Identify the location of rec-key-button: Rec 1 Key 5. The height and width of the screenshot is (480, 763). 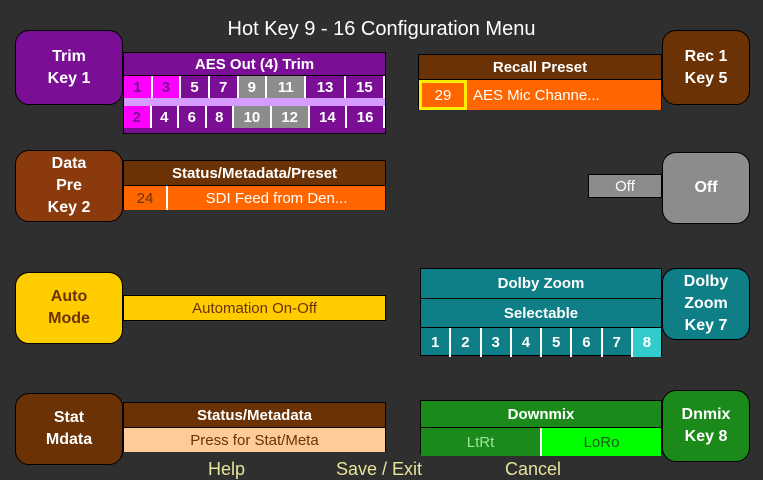
(706, 67).